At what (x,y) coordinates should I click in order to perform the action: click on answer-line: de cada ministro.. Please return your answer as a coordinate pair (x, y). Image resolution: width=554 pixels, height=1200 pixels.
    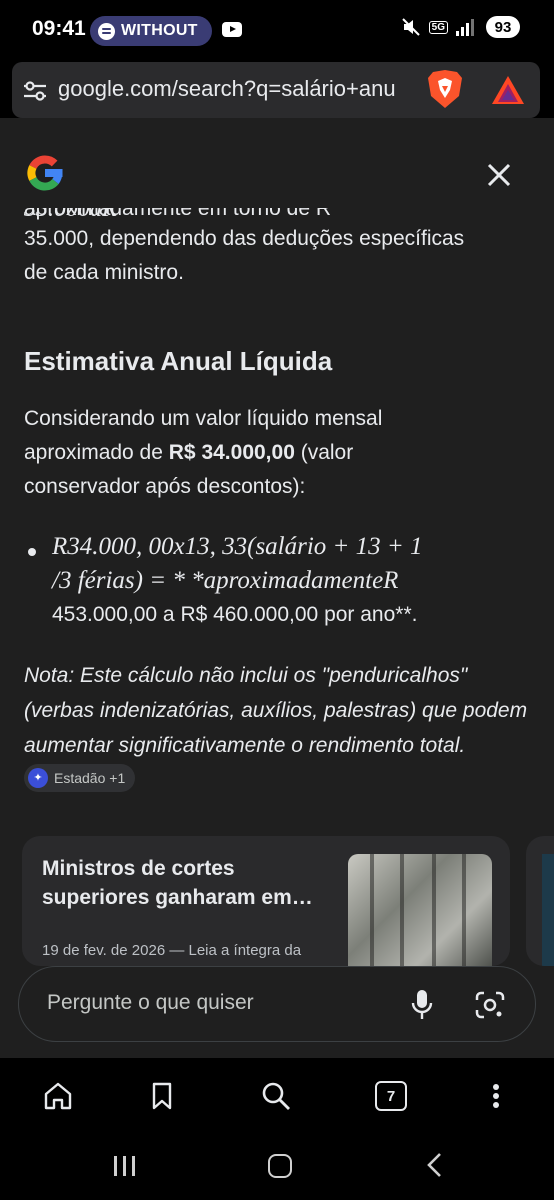
    Looking at the image, I should click on (104, 272).